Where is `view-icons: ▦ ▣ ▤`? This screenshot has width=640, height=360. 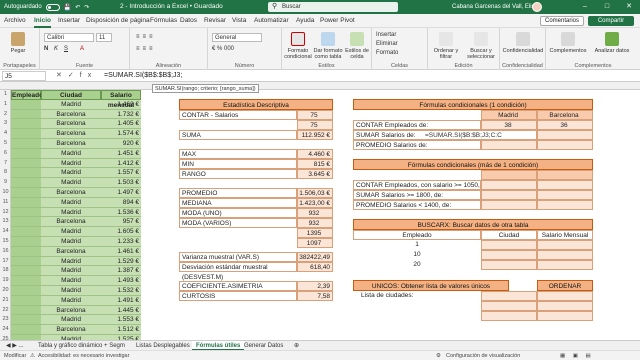
view-icons: ▦ ▣ ▤ is located at coordinates (577, 355).